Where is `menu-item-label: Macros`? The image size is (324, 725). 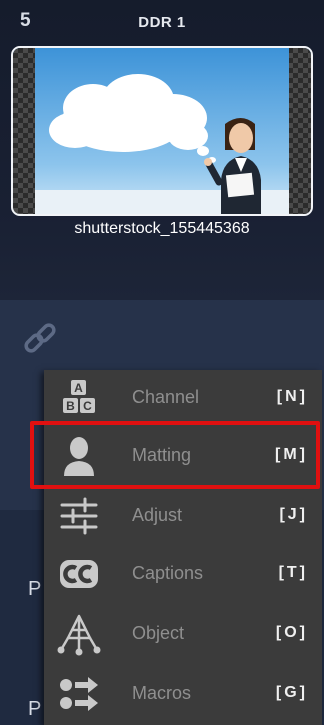 menu-item-label: Macros is located at coordinates (162, 693).